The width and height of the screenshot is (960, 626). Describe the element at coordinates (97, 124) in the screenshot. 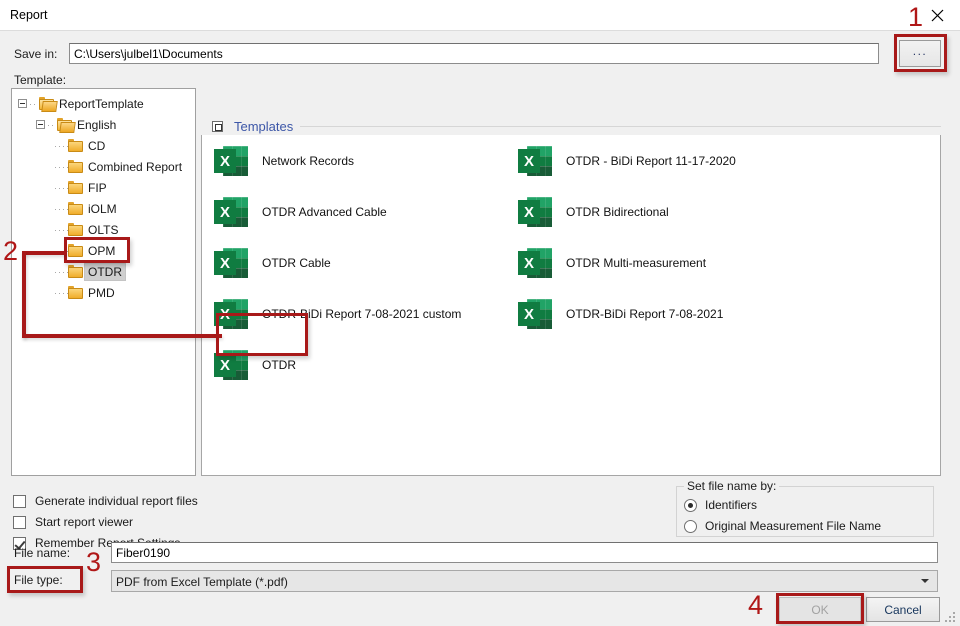

I see `tree-item-label: English` at that location.